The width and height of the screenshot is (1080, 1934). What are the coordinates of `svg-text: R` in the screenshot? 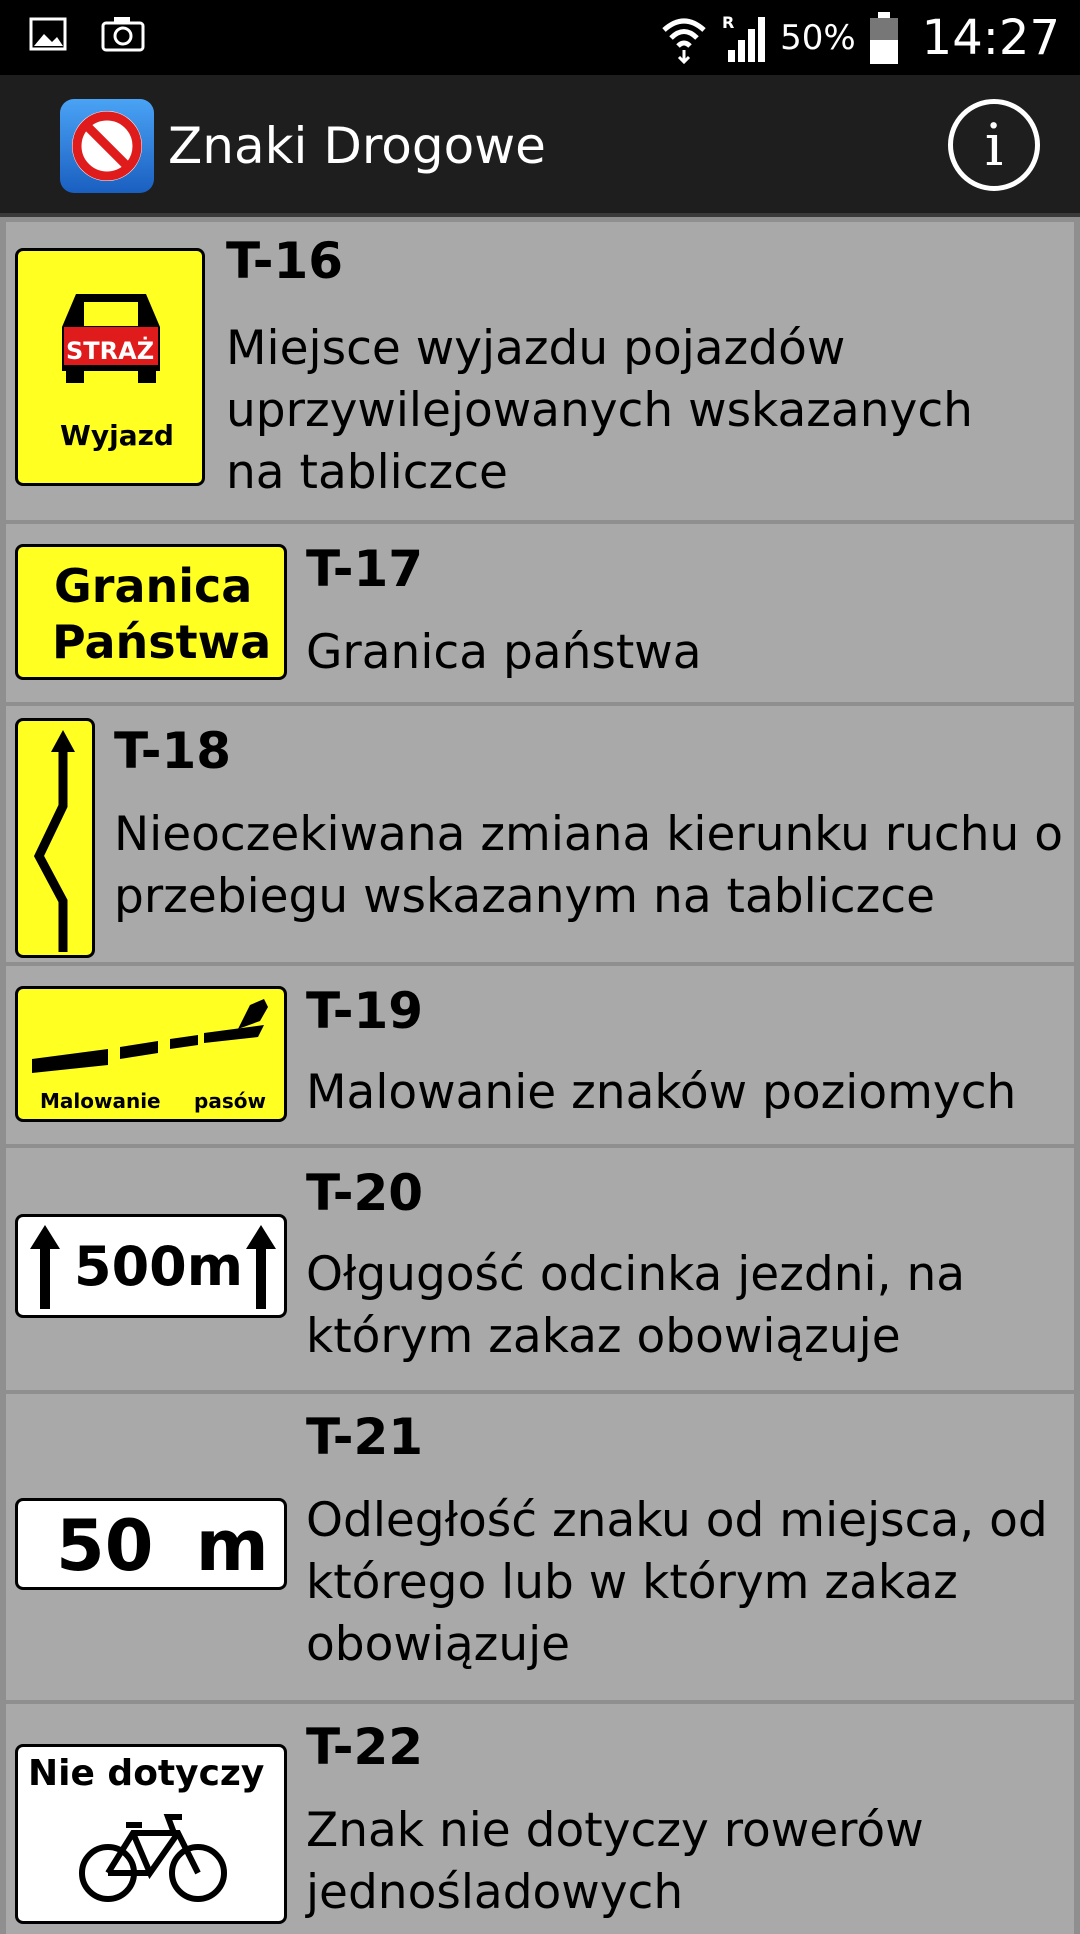 It's located at (728, 22).